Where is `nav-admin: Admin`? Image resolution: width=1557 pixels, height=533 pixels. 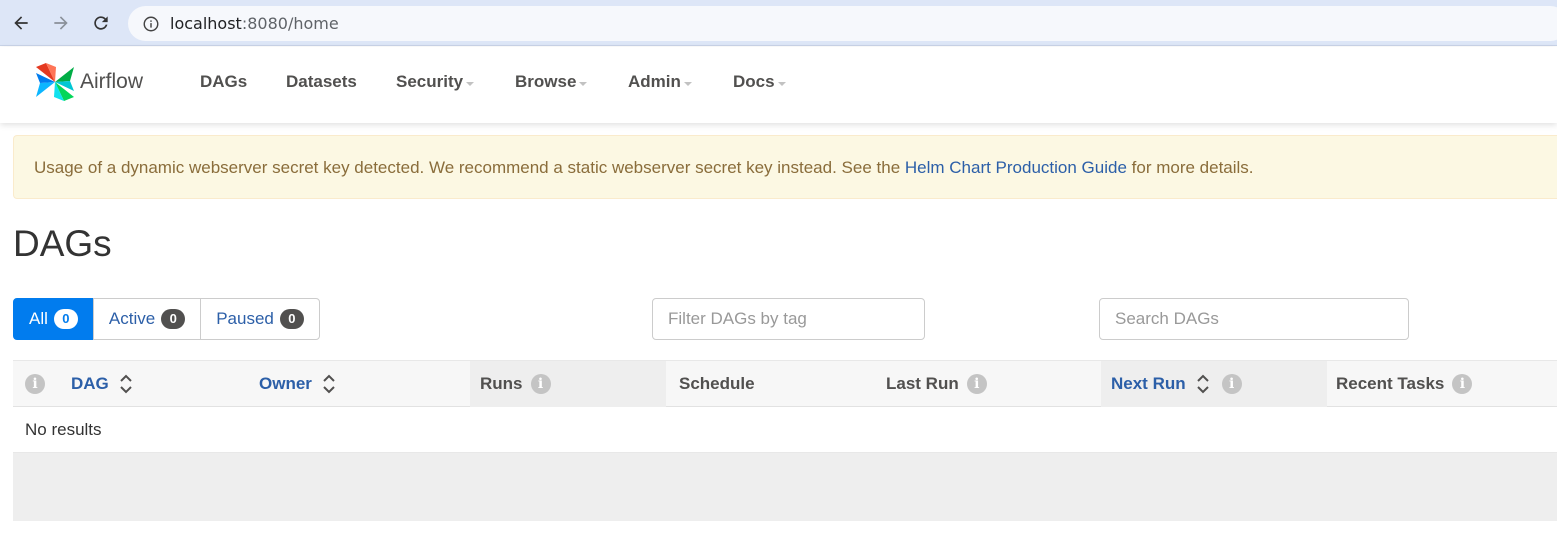
nav-admin: Admin is located at coordinates (660, 82).